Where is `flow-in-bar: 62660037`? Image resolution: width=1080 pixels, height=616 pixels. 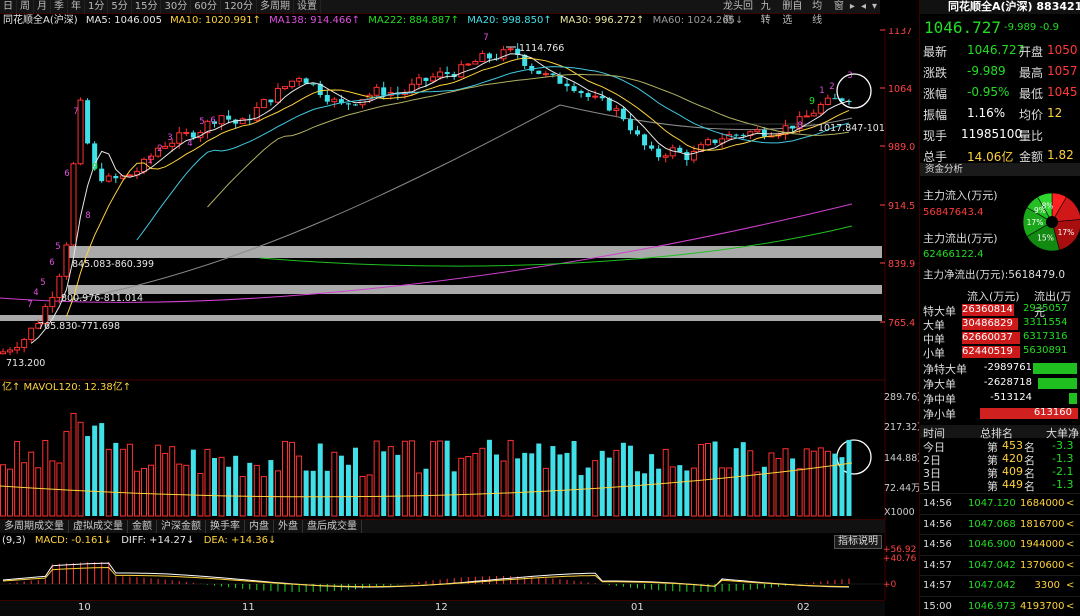 flow-in-bar: 62660037 is located at coordinates (991, 338).